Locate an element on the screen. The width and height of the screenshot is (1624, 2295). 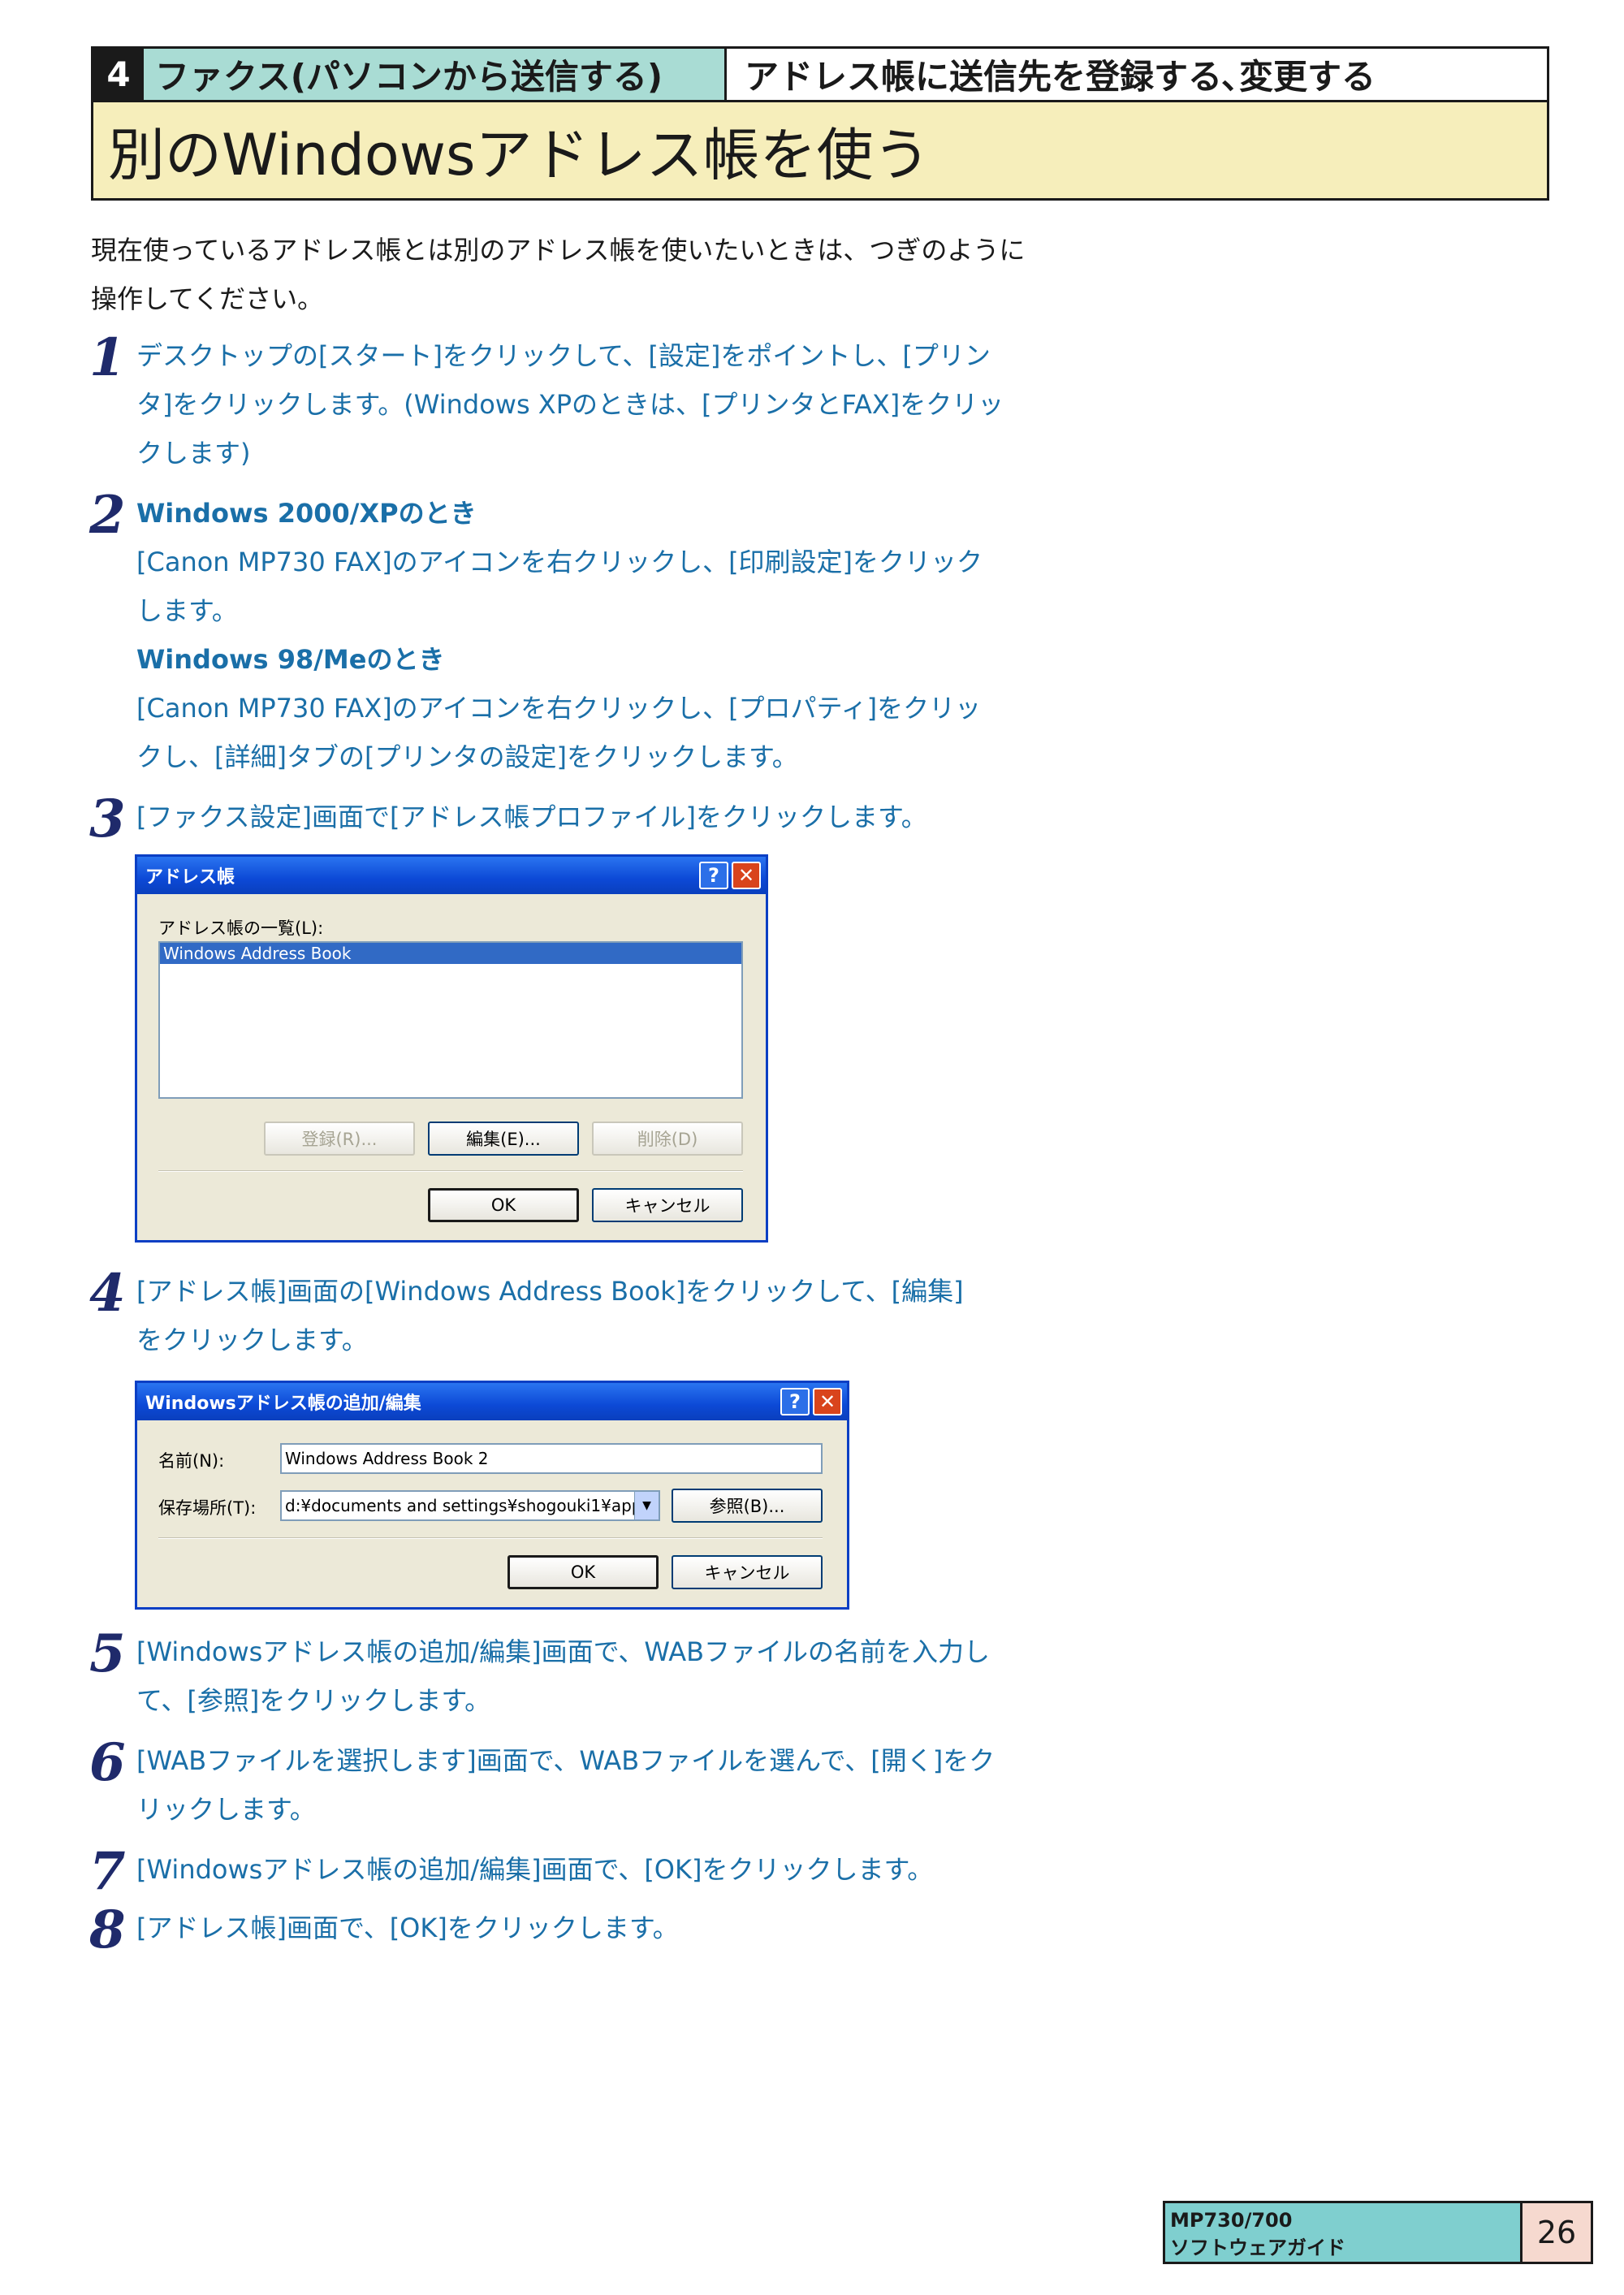
step-text: [アドレス帳]画面で、[OK]をクリックします。 is located at coordinates (664, 1928).